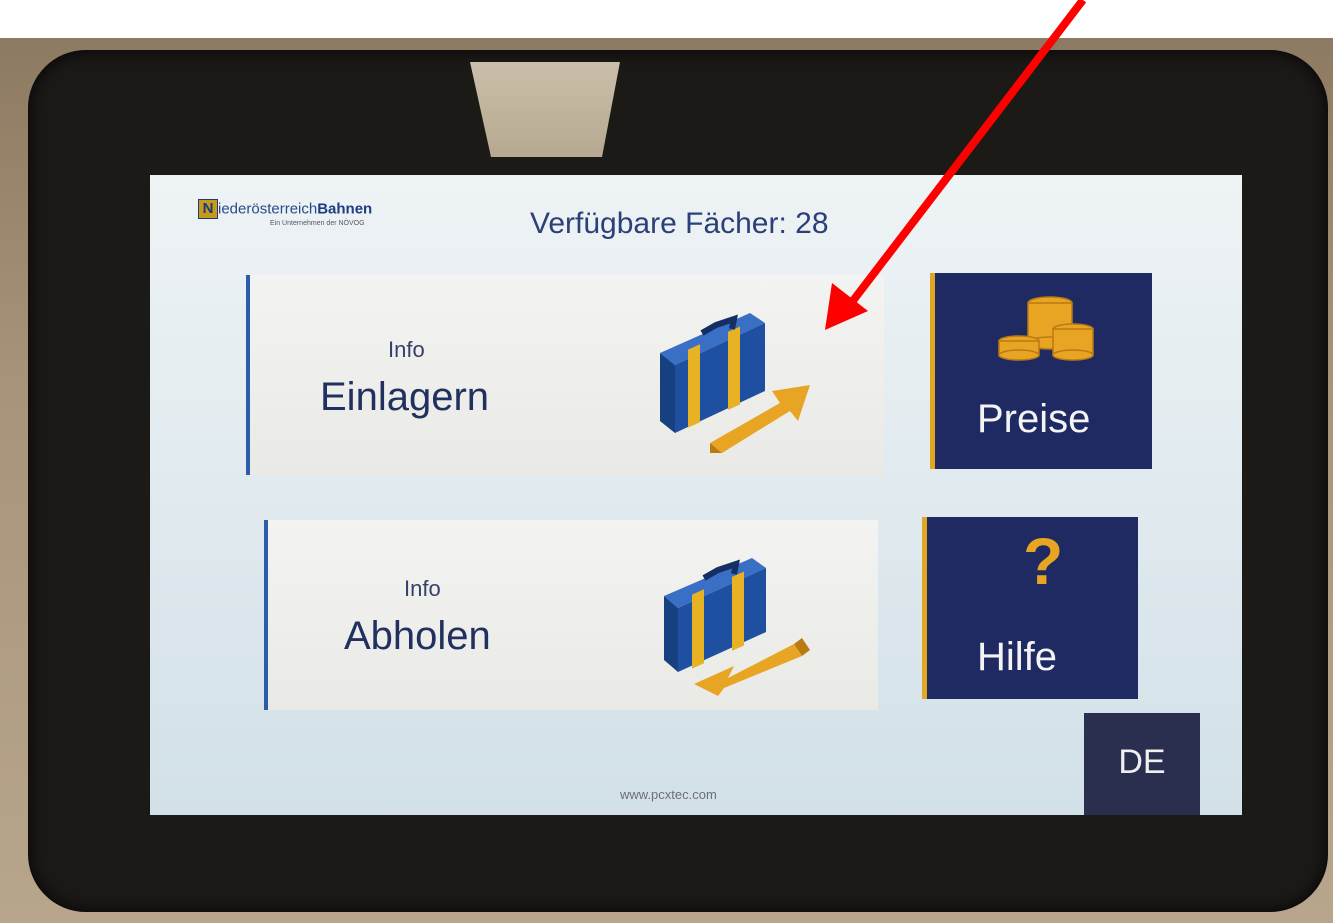  What do you see at coordinates (317, 223) in the screenshot?
I see `logo-subtitle: Ein Unternehmen der NÖVOG` at bounding box center [317, 223].